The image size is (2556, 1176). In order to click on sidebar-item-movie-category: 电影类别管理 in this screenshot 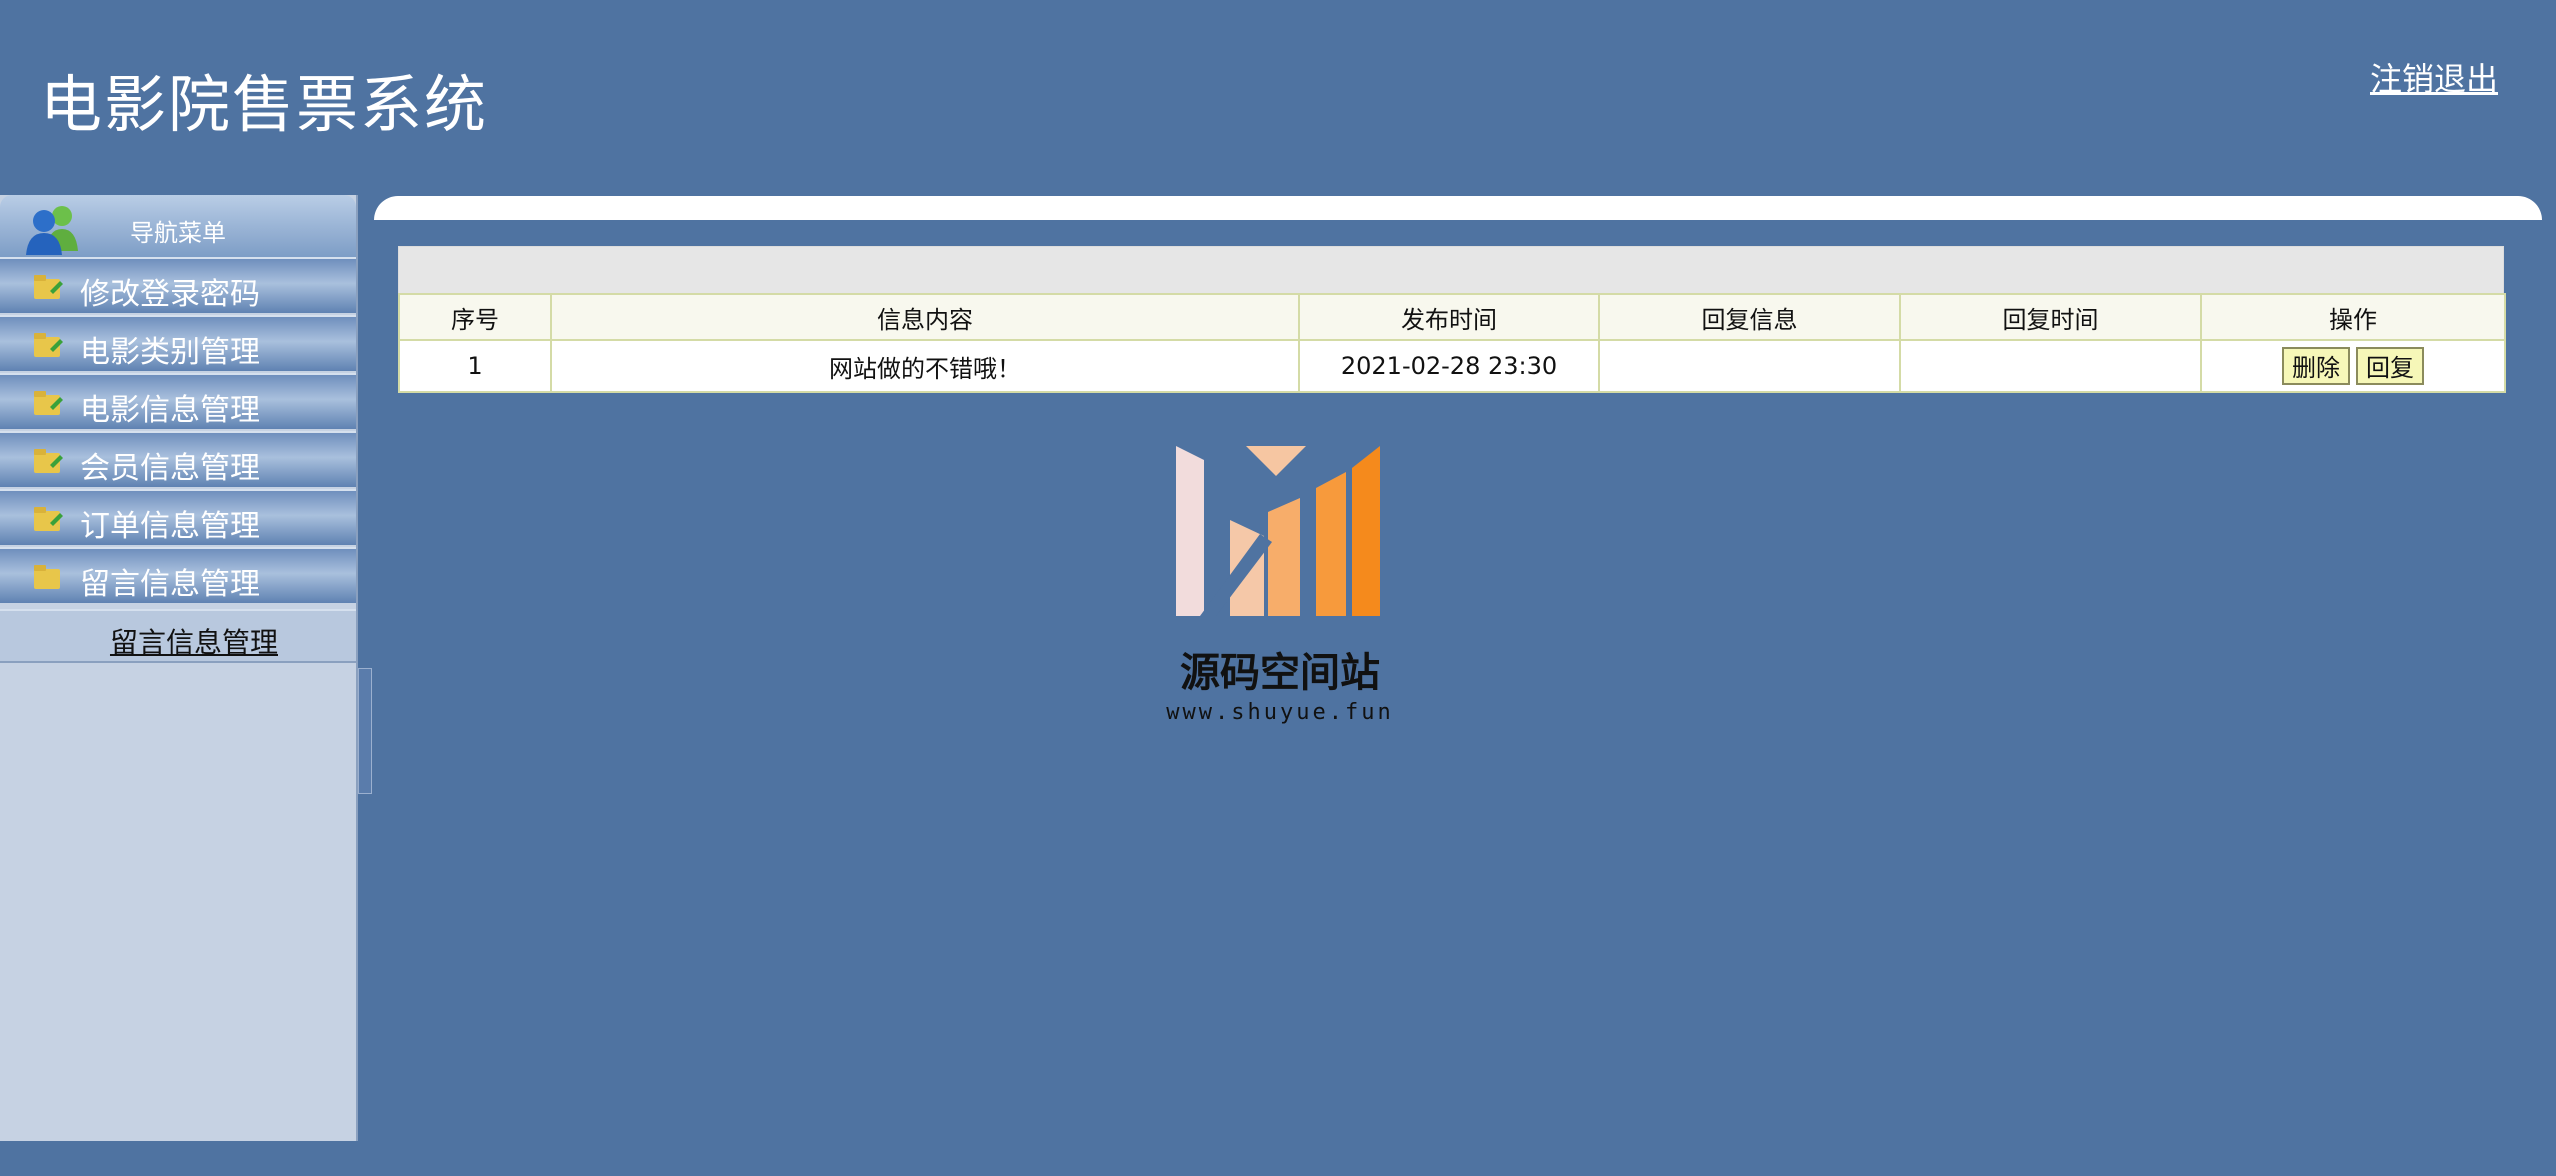, I will do `click(178, 343)`.